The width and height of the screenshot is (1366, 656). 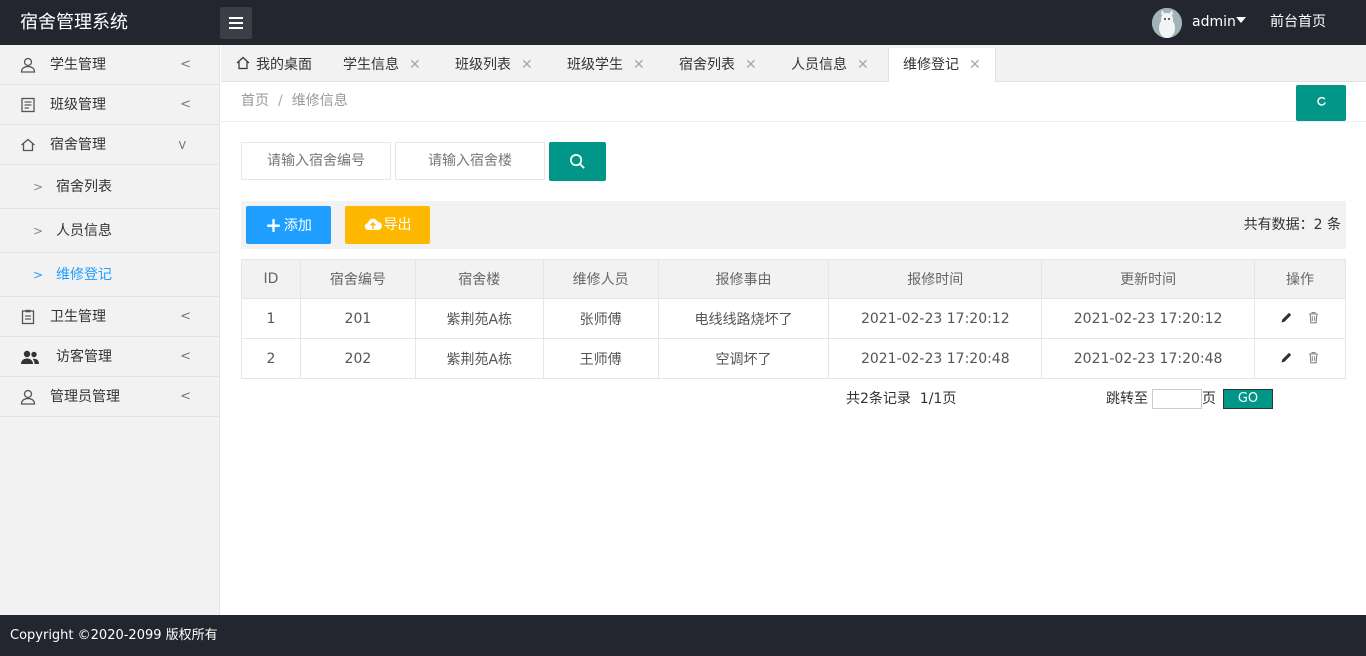 What do you see at coordinates (479, 358) in the screenshot?
I see `table-cell: 紫荆苑A栋` at bounding box center [479, 358].